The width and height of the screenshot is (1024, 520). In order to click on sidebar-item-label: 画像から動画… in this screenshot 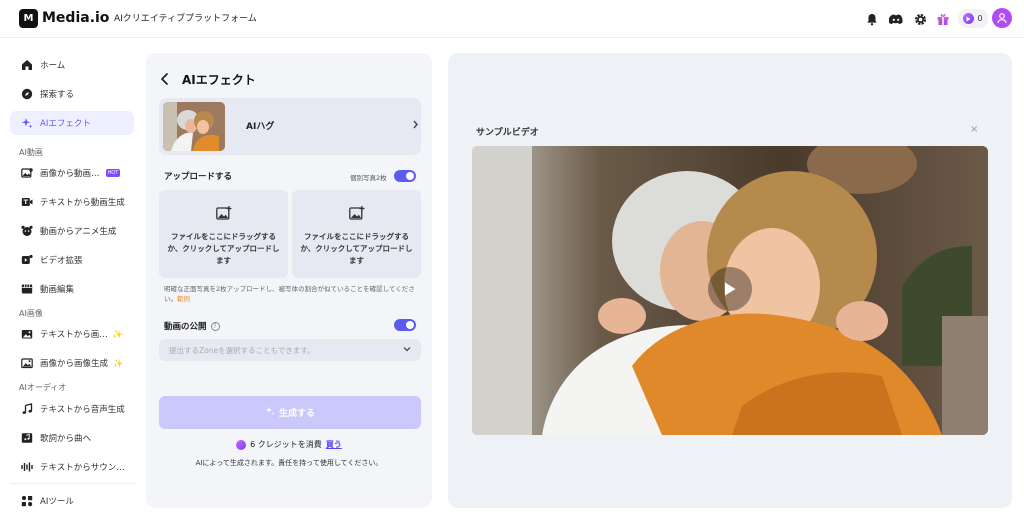, I will do `click(70, 174)`.